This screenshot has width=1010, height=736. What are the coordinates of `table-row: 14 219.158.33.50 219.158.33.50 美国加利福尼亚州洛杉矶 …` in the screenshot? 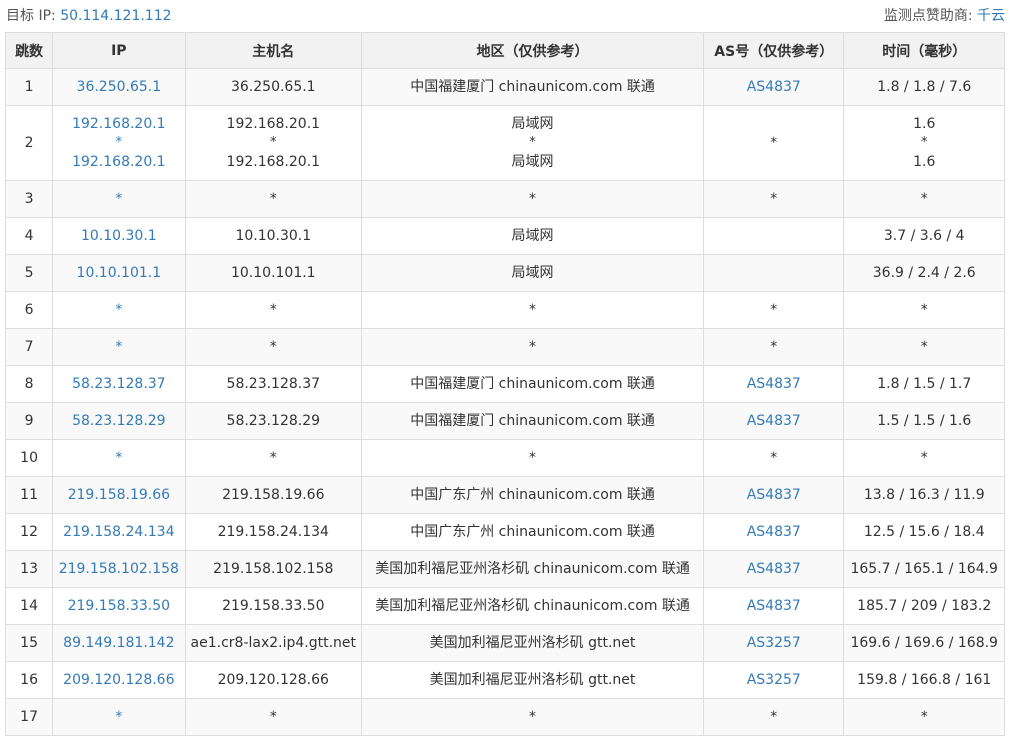 It's located at (504, 606).